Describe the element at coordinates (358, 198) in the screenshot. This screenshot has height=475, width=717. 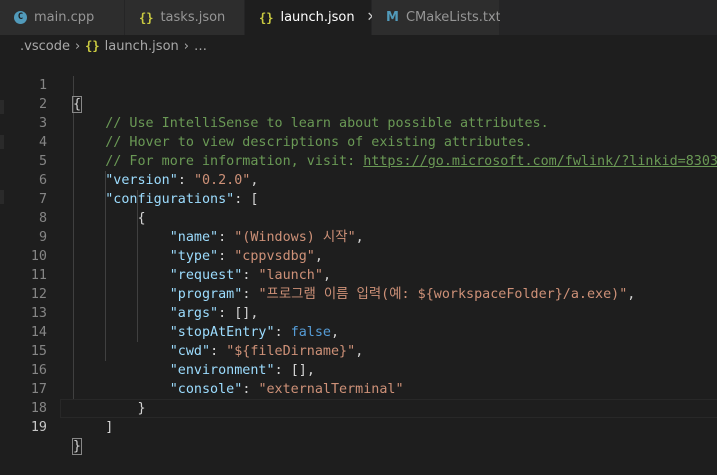
I see `code-line: 7 {` at that location.